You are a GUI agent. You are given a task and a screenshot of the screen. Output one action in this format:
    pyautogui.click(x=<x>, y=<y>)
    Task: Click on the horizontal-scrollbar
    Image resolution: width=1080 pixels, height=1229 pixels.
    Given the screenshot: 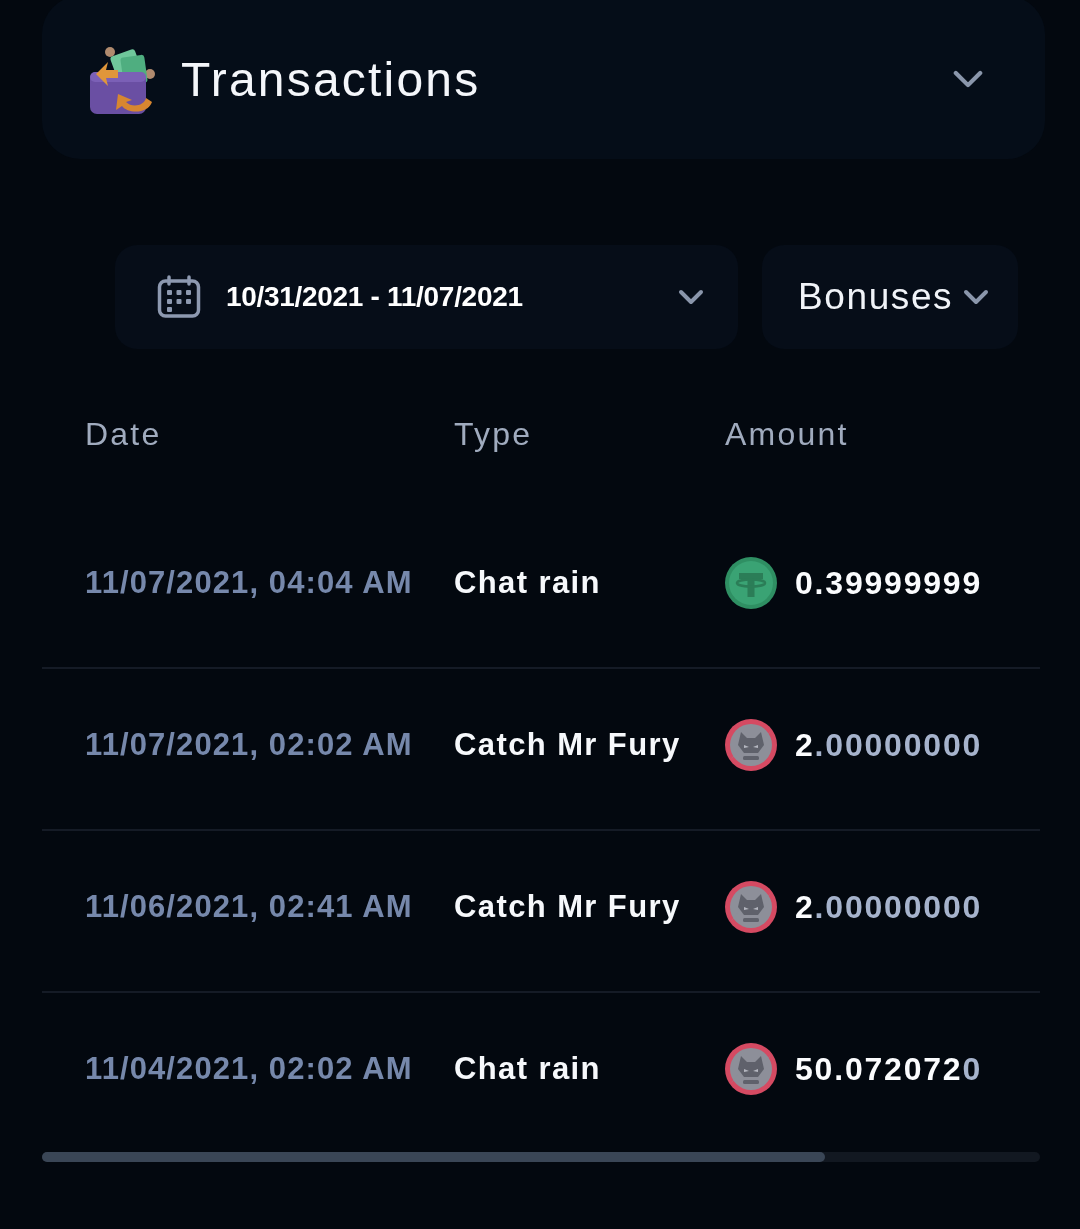 What is the action you would take?
    pyautogui.click(x=541, y=1157)
    